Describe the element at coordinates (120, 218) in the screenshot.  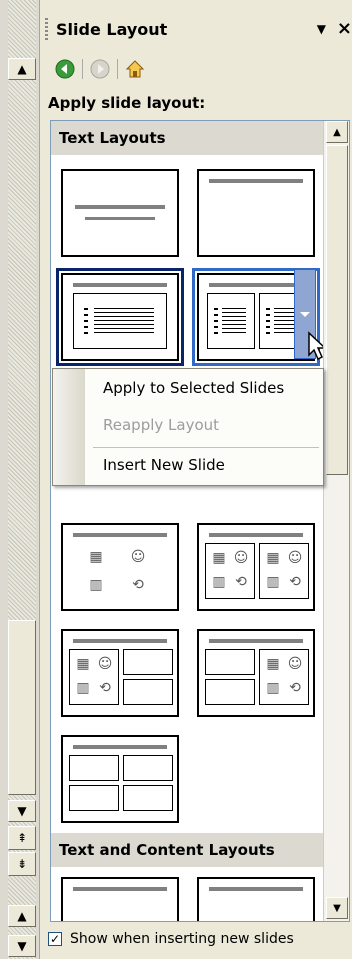
I see `layout-subtitle-bar` at that location.